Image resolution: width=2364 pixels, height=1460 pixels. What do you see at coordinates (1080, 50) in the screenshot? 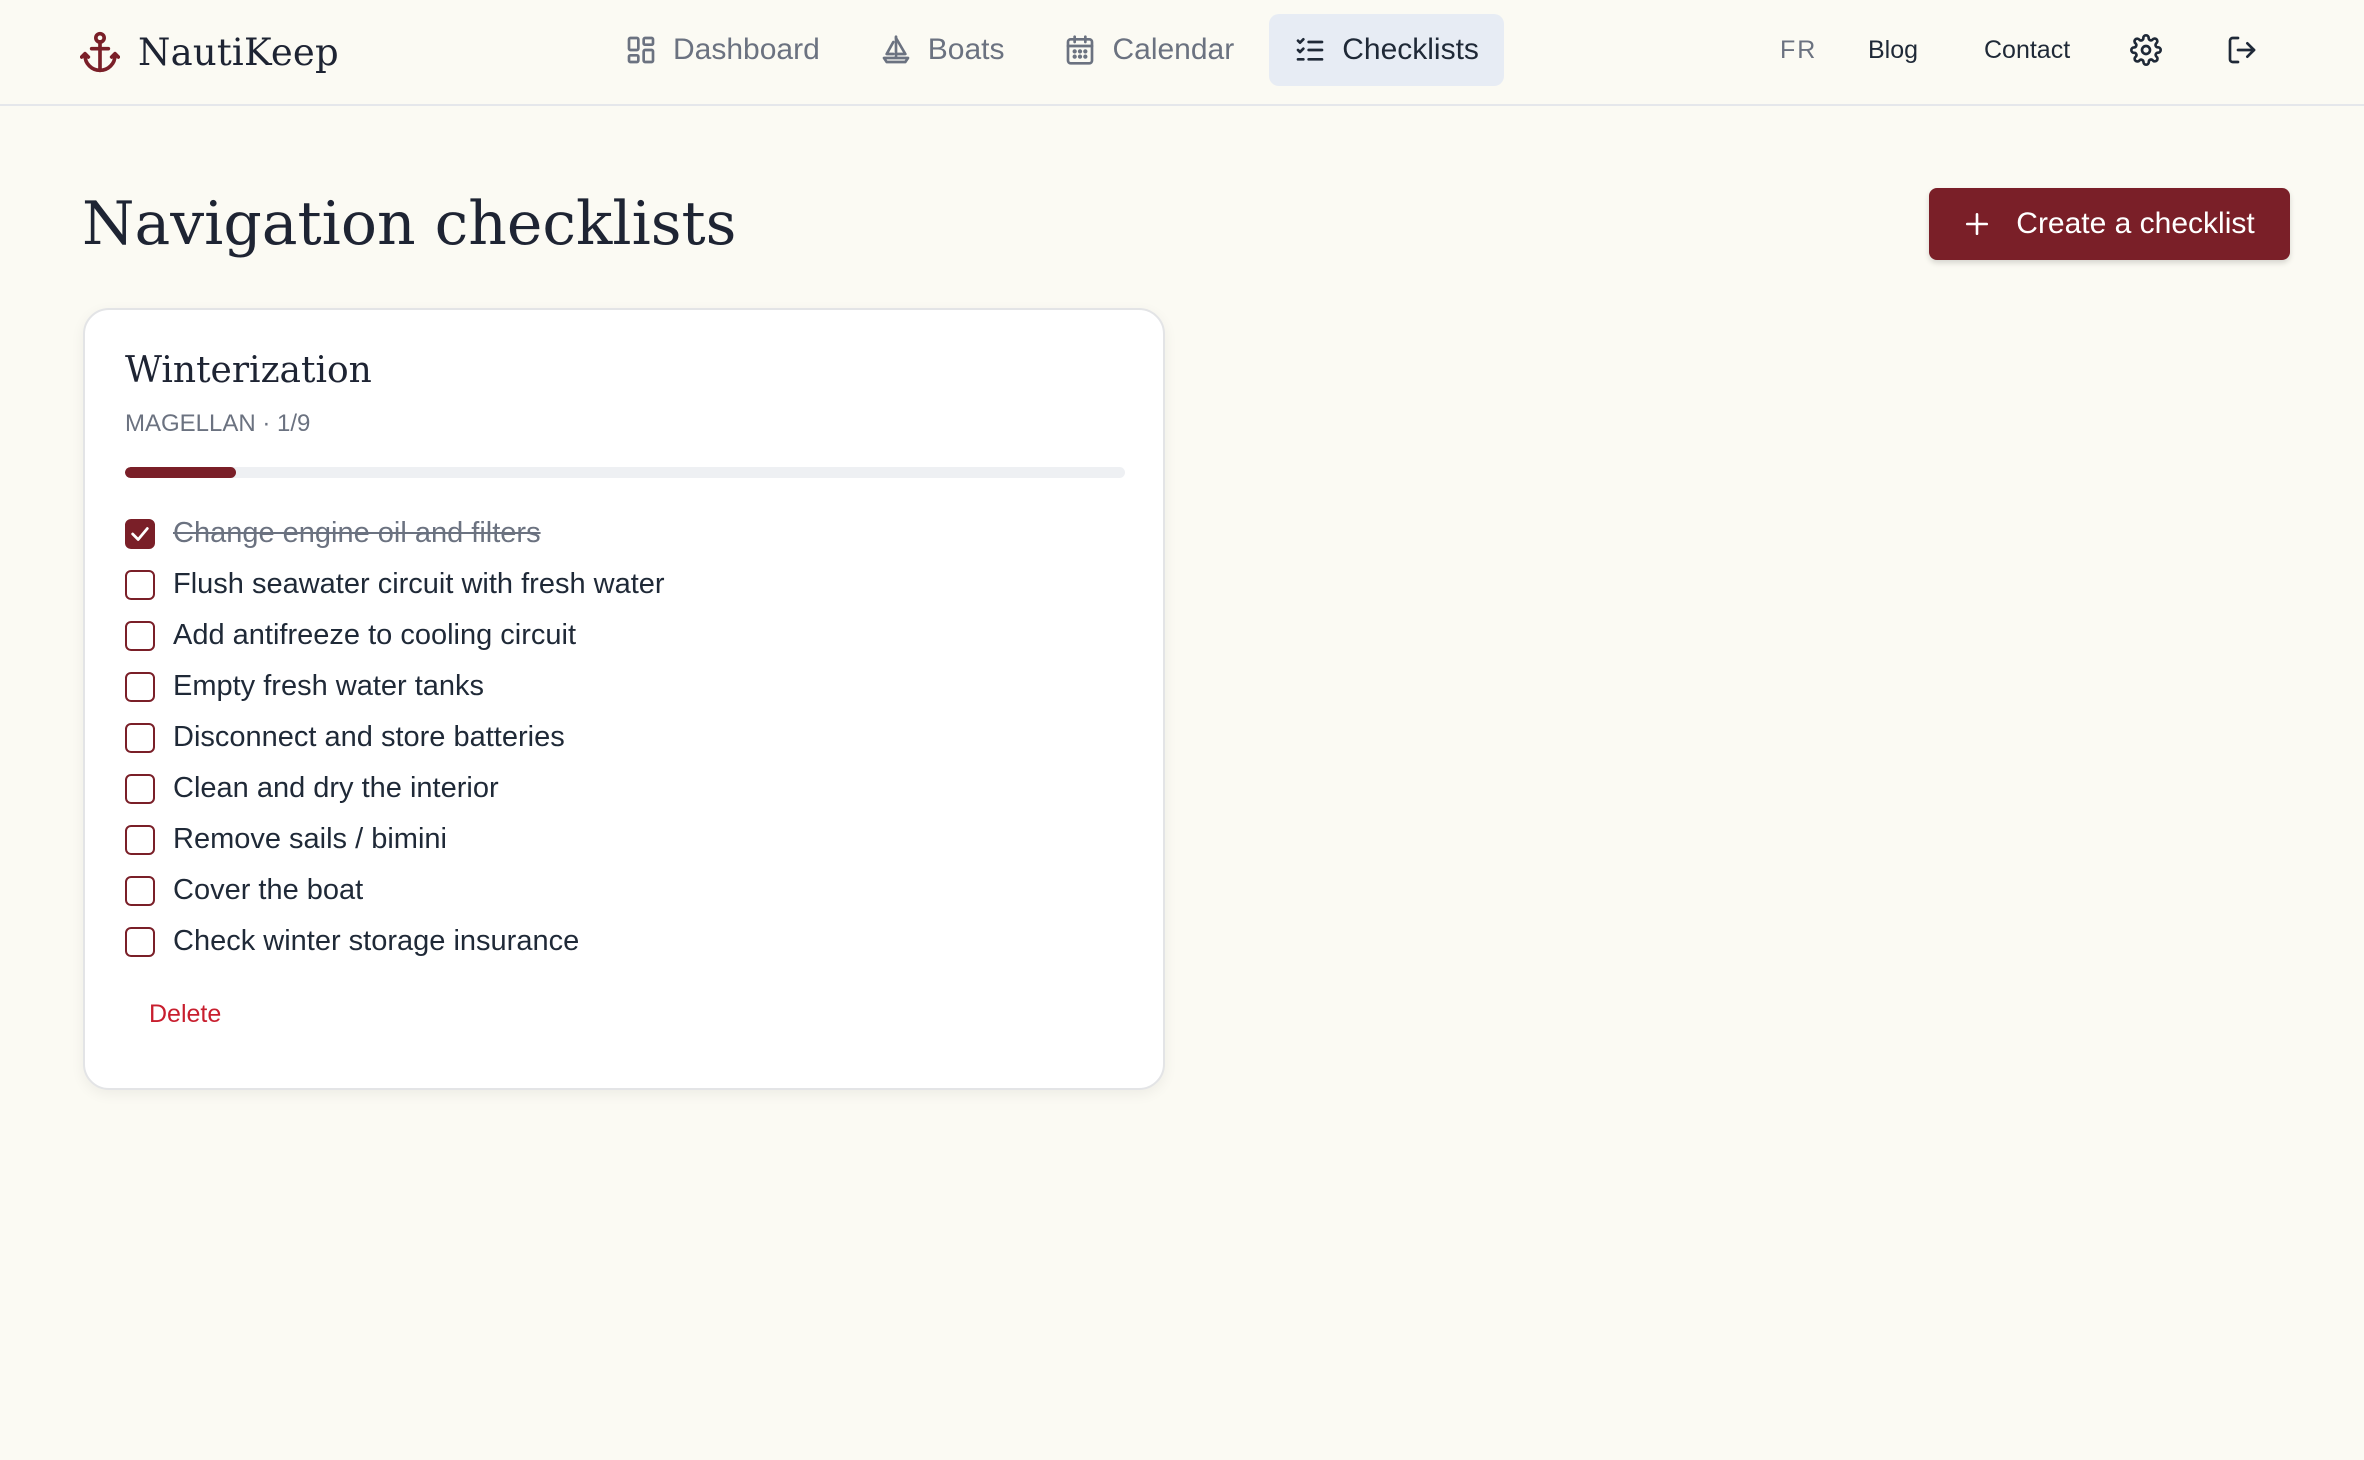
I see `calendar-icon` at bounding box center [1080, 50].